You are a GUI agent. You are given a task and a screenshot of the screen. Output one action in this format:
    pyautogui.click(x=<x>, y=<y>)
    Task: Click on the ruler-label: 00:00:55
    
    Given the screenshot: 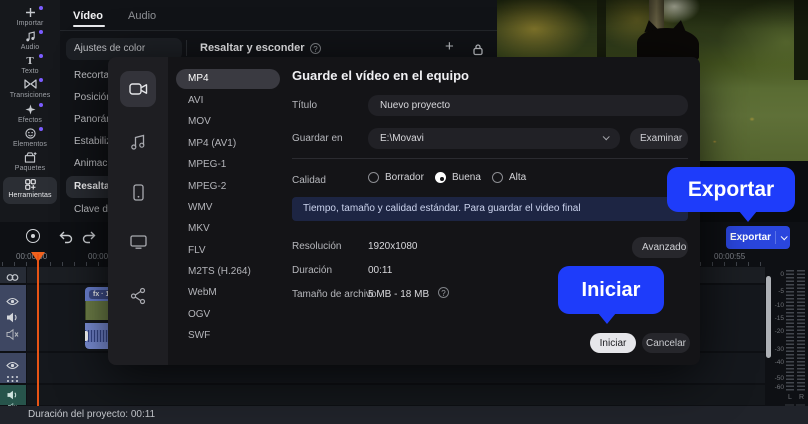 What is the action you would take?
    pyautogui.click(x=730, y=256)
    